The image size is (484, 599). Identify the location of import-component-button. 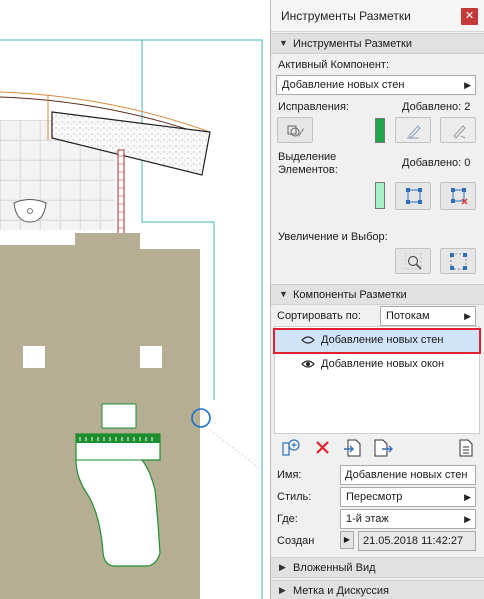
(353, 448).